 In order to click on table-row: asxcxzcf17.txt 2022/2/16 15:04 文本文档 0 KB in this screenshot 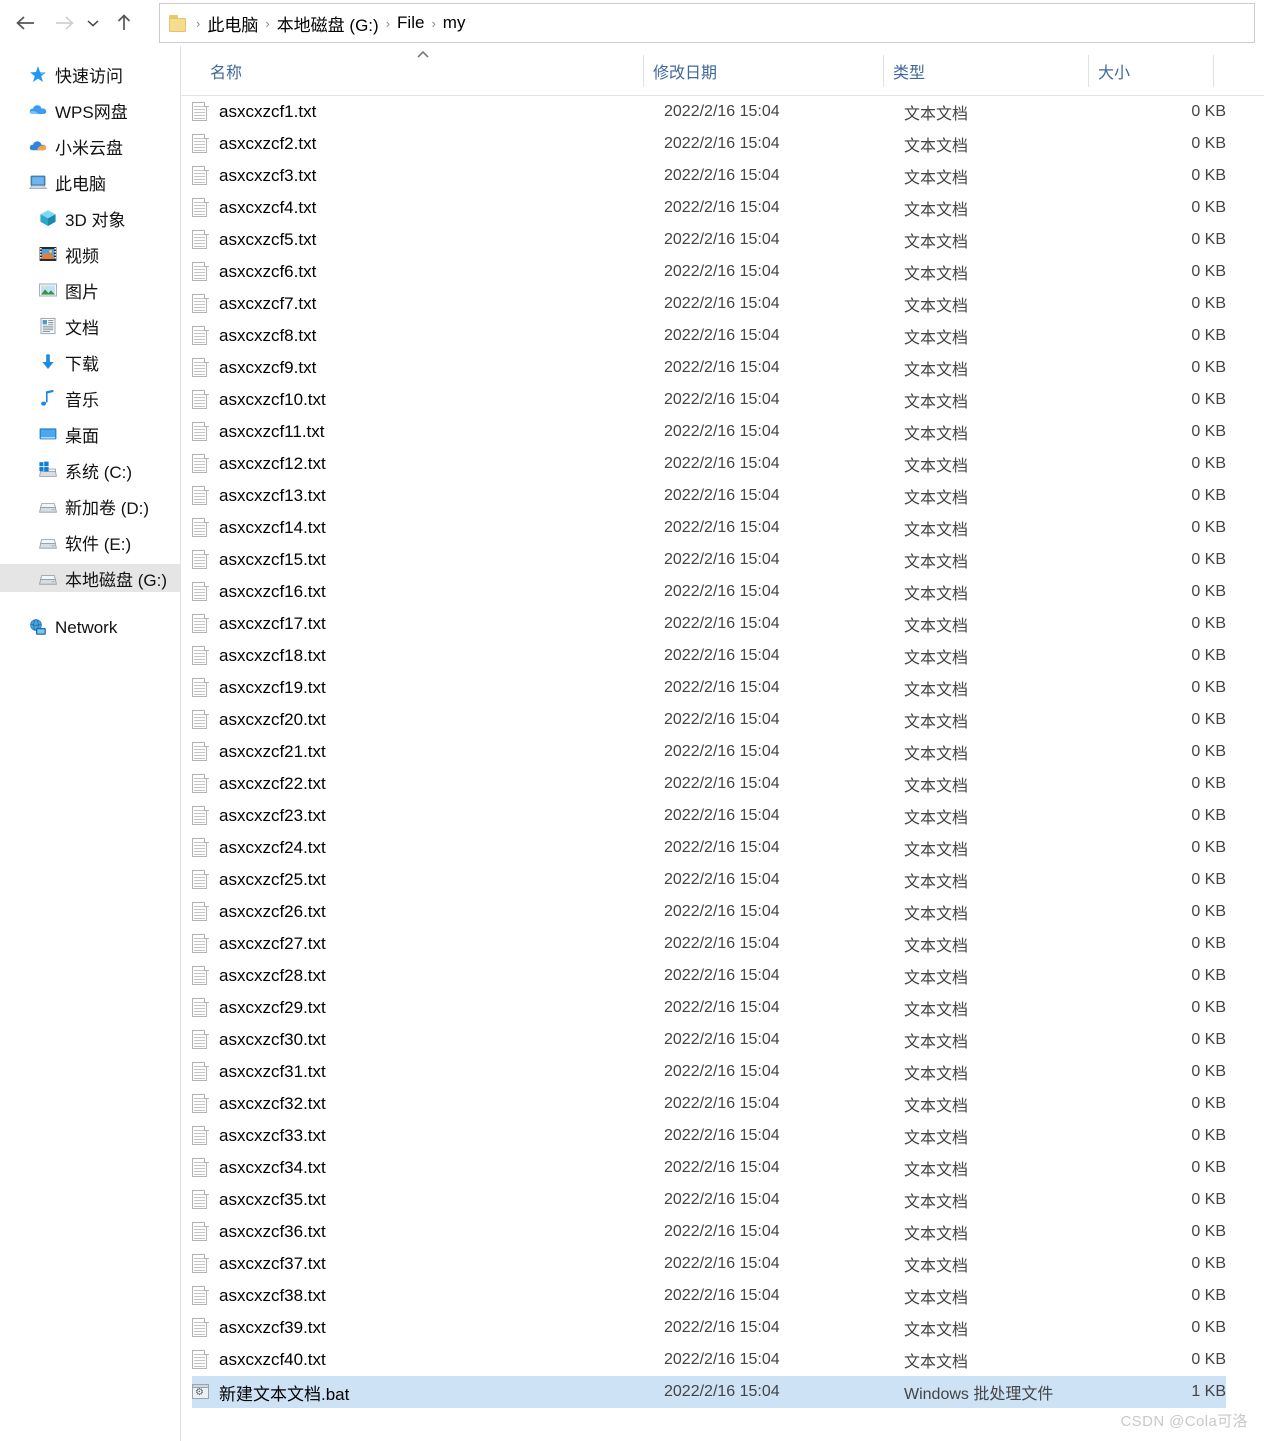, I will do `click(709, 624)`.